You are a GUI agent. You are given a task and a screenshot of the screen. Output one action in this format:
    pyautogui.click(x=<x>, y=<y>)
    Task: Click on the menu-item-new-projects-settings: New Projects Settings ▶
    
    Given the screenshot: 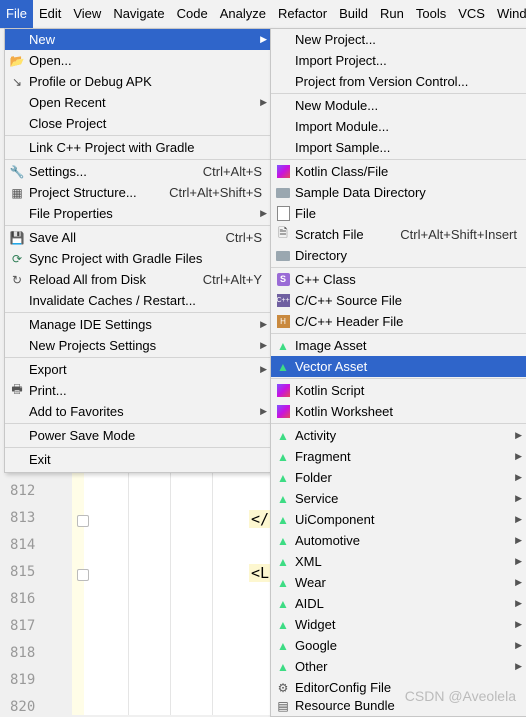 What is the action you would take?
    pyautogui.click(x=138, y=345)
    